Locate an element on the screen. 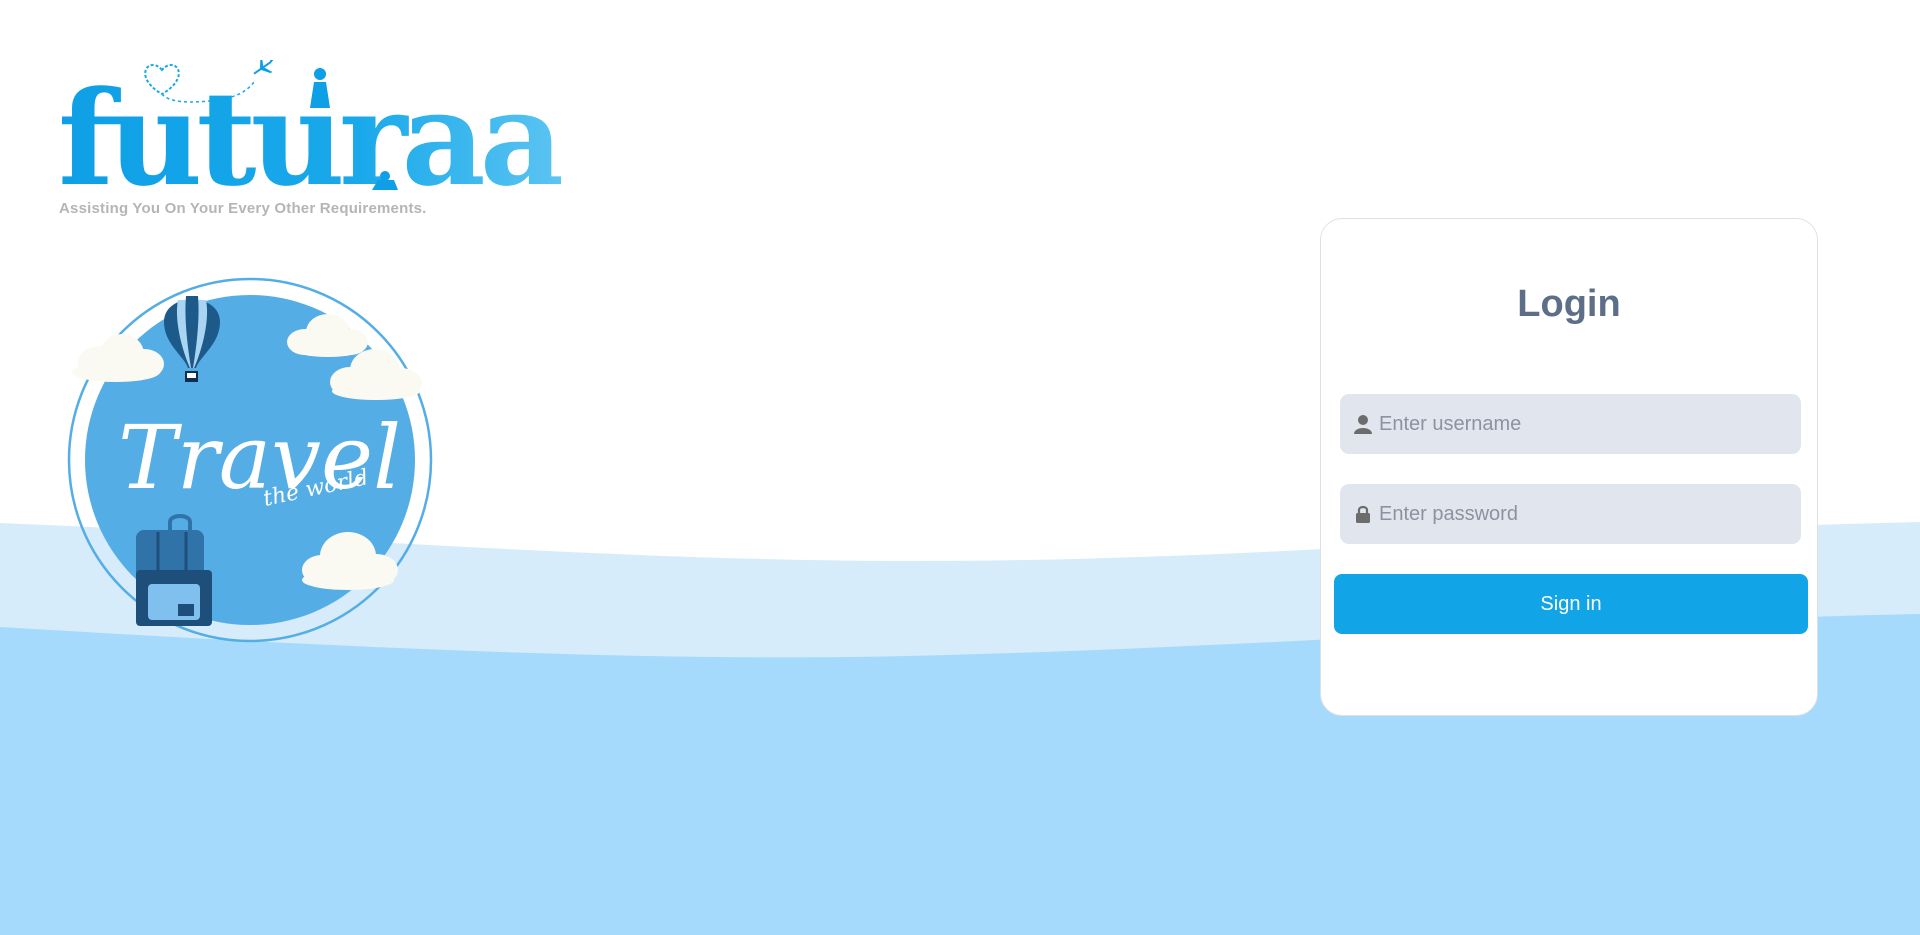 The width and height of the screenshot is (1920, 935). login-card: Login Sign in is located at coordinates (1569, 467).